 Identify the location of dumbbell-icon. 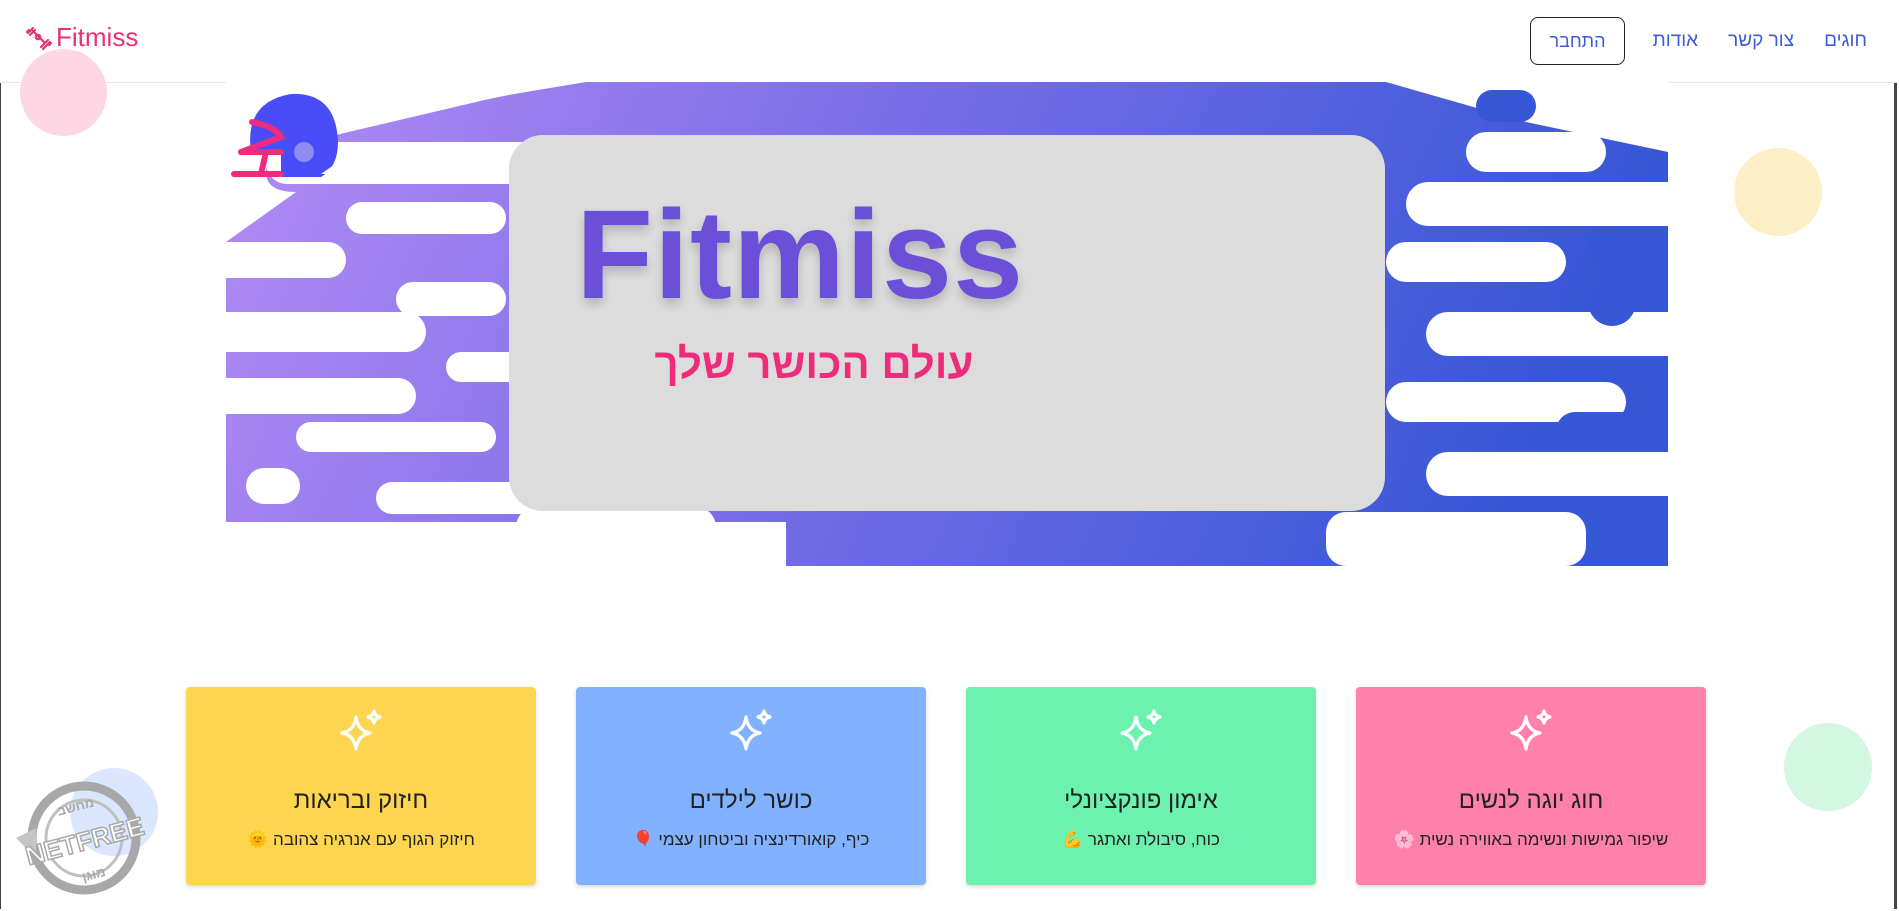
(39, 38).